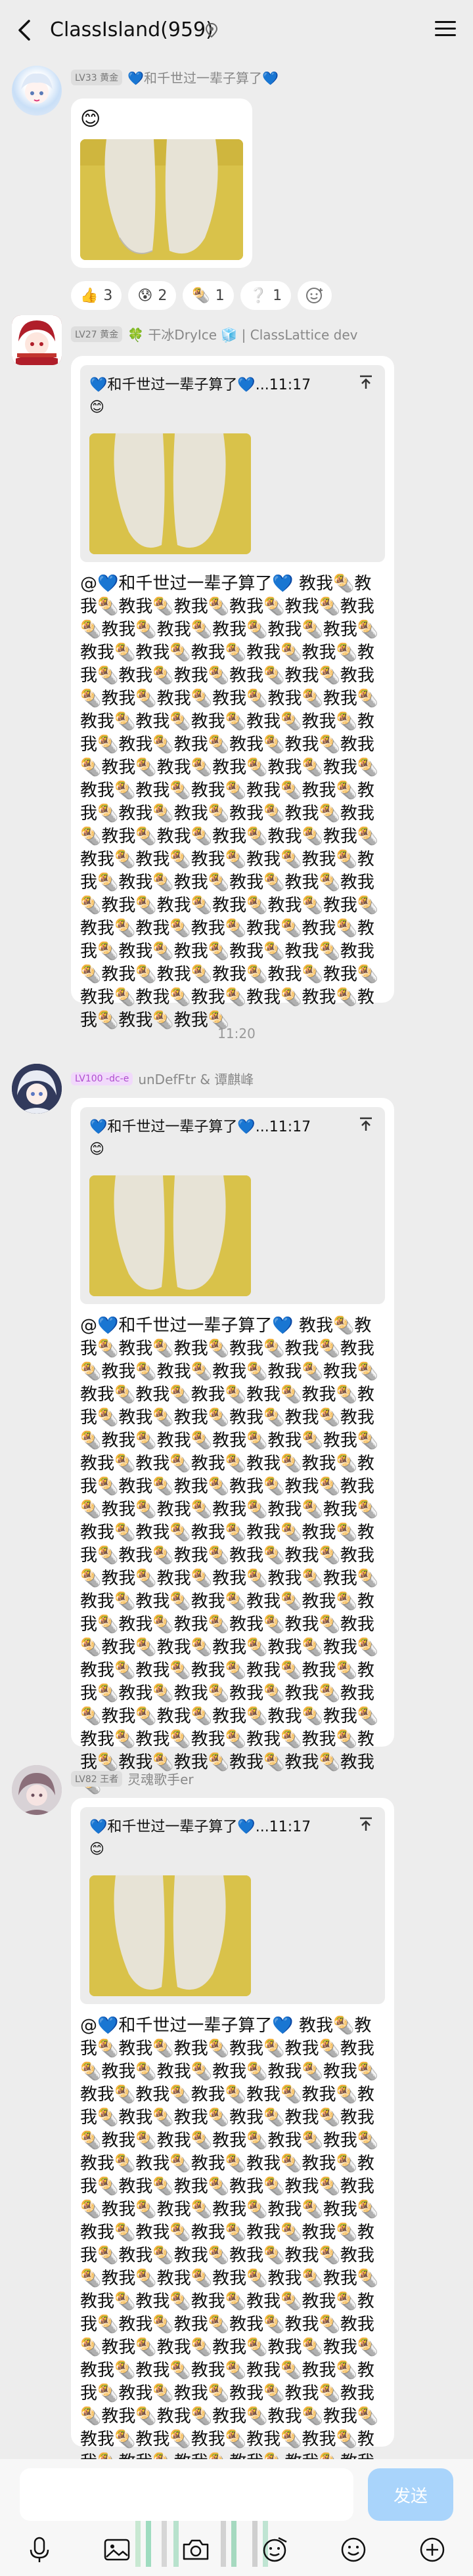 This screenshot has width=473, height=2576. I want to click on message-photo, so click(161, 200).